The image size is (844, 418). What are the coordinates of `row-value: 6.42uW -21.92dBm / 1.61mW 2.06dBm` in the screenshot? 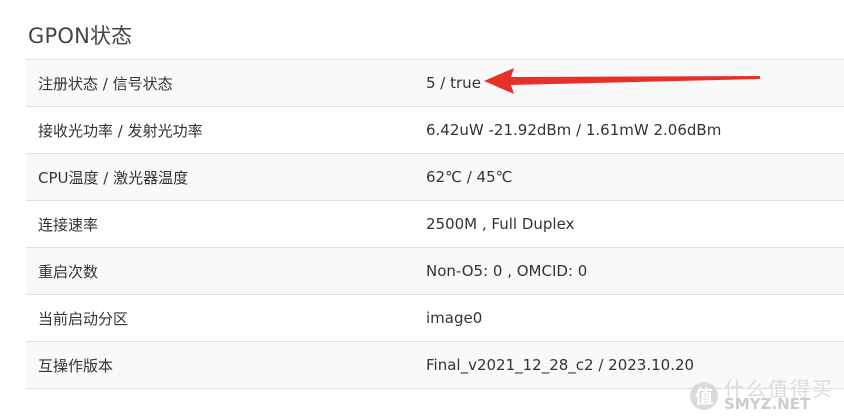 It's located at (574, 130).